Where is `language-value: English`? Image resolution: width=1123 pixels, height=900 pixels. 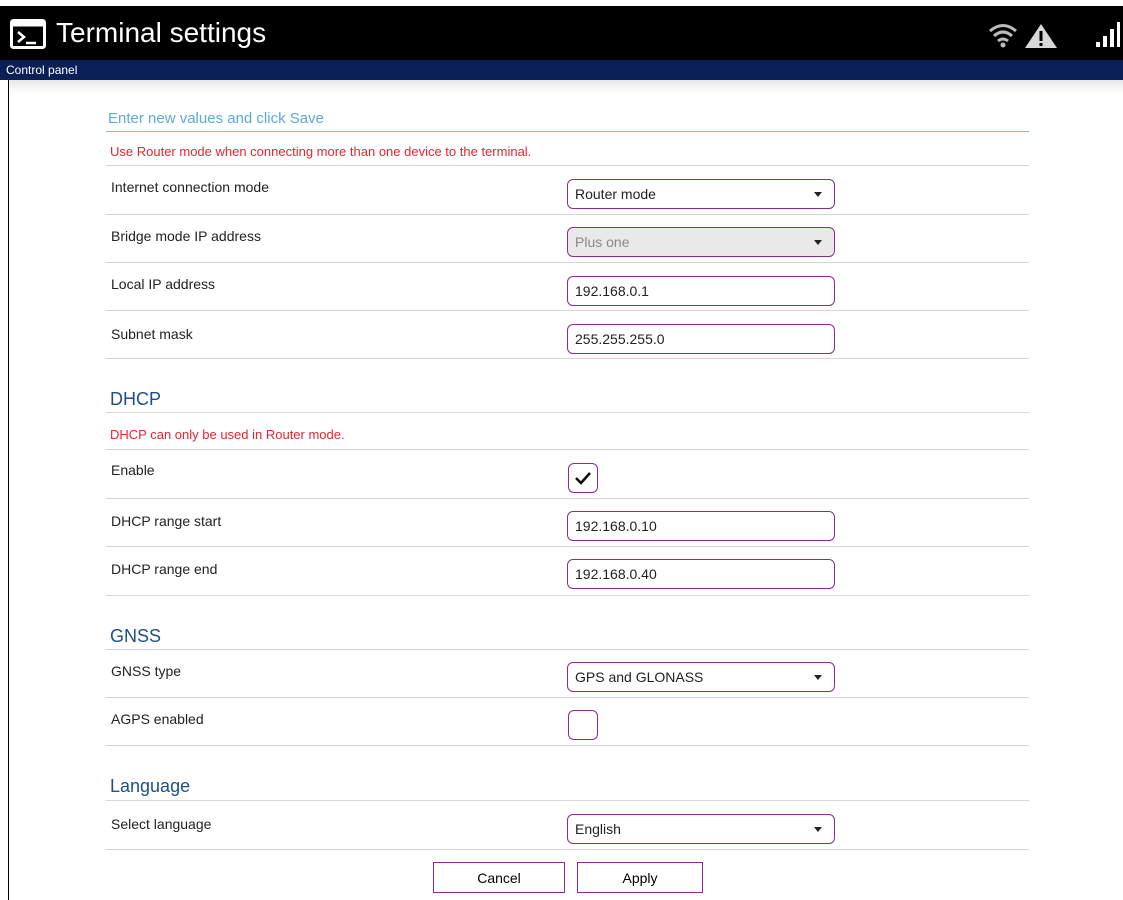
language-value: English is located at coordinates (598, 829).